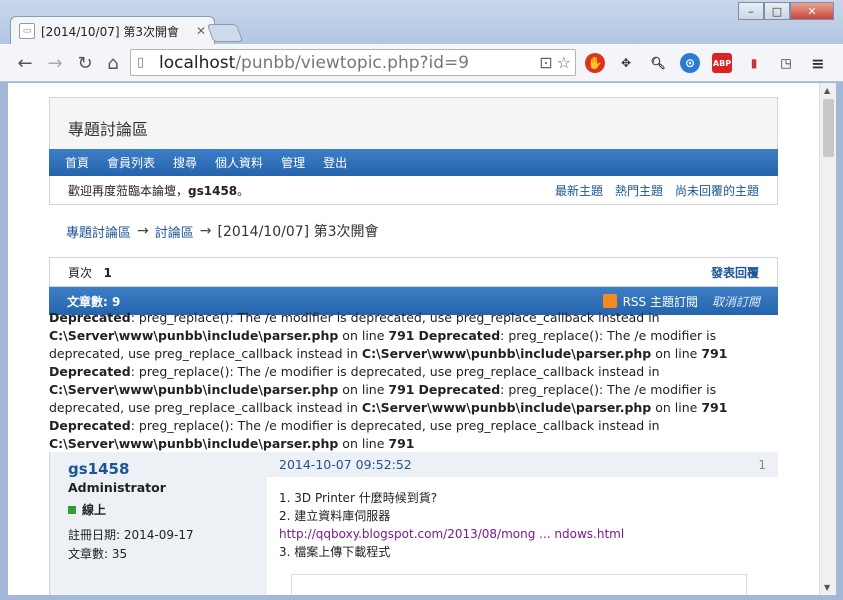  Describe the element at coordinates (735, 272) in the screenshot. I see `post-reply-link: 發表回覆` at that location.